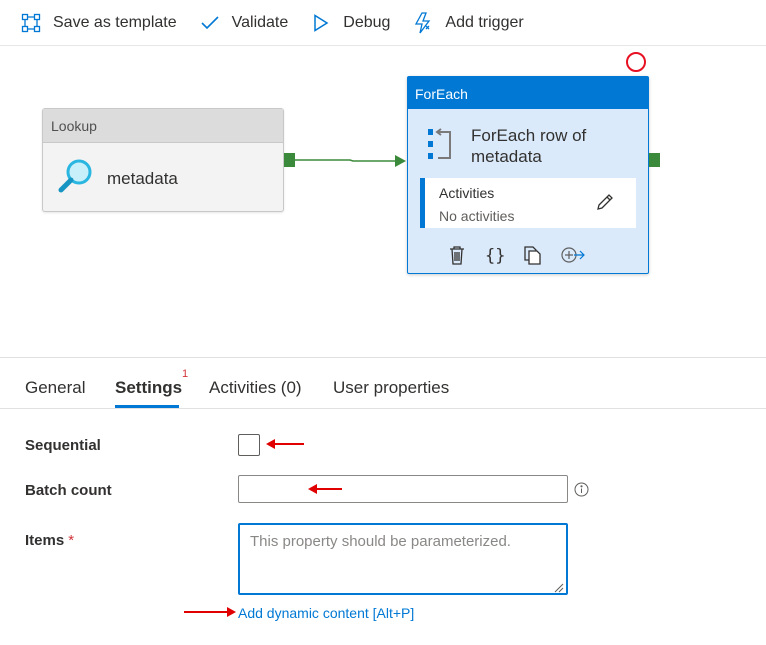 The width and height of the screenshot is (766, 645). I want to click on sequential-checkbox, so click(249, 445).